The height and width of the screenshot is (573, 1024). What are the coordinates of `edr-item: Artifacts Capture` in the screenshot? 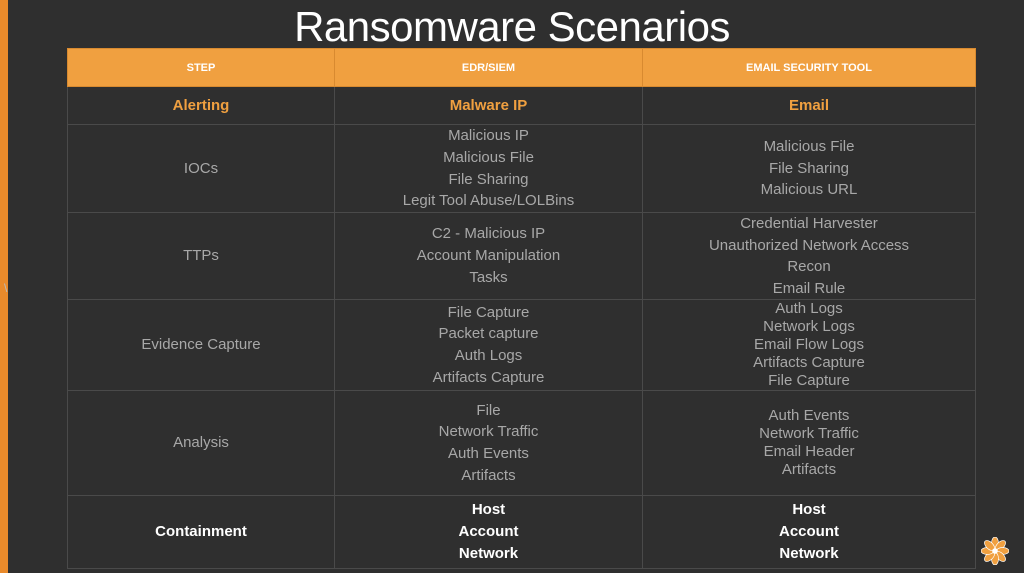 It's located at (488, 377).